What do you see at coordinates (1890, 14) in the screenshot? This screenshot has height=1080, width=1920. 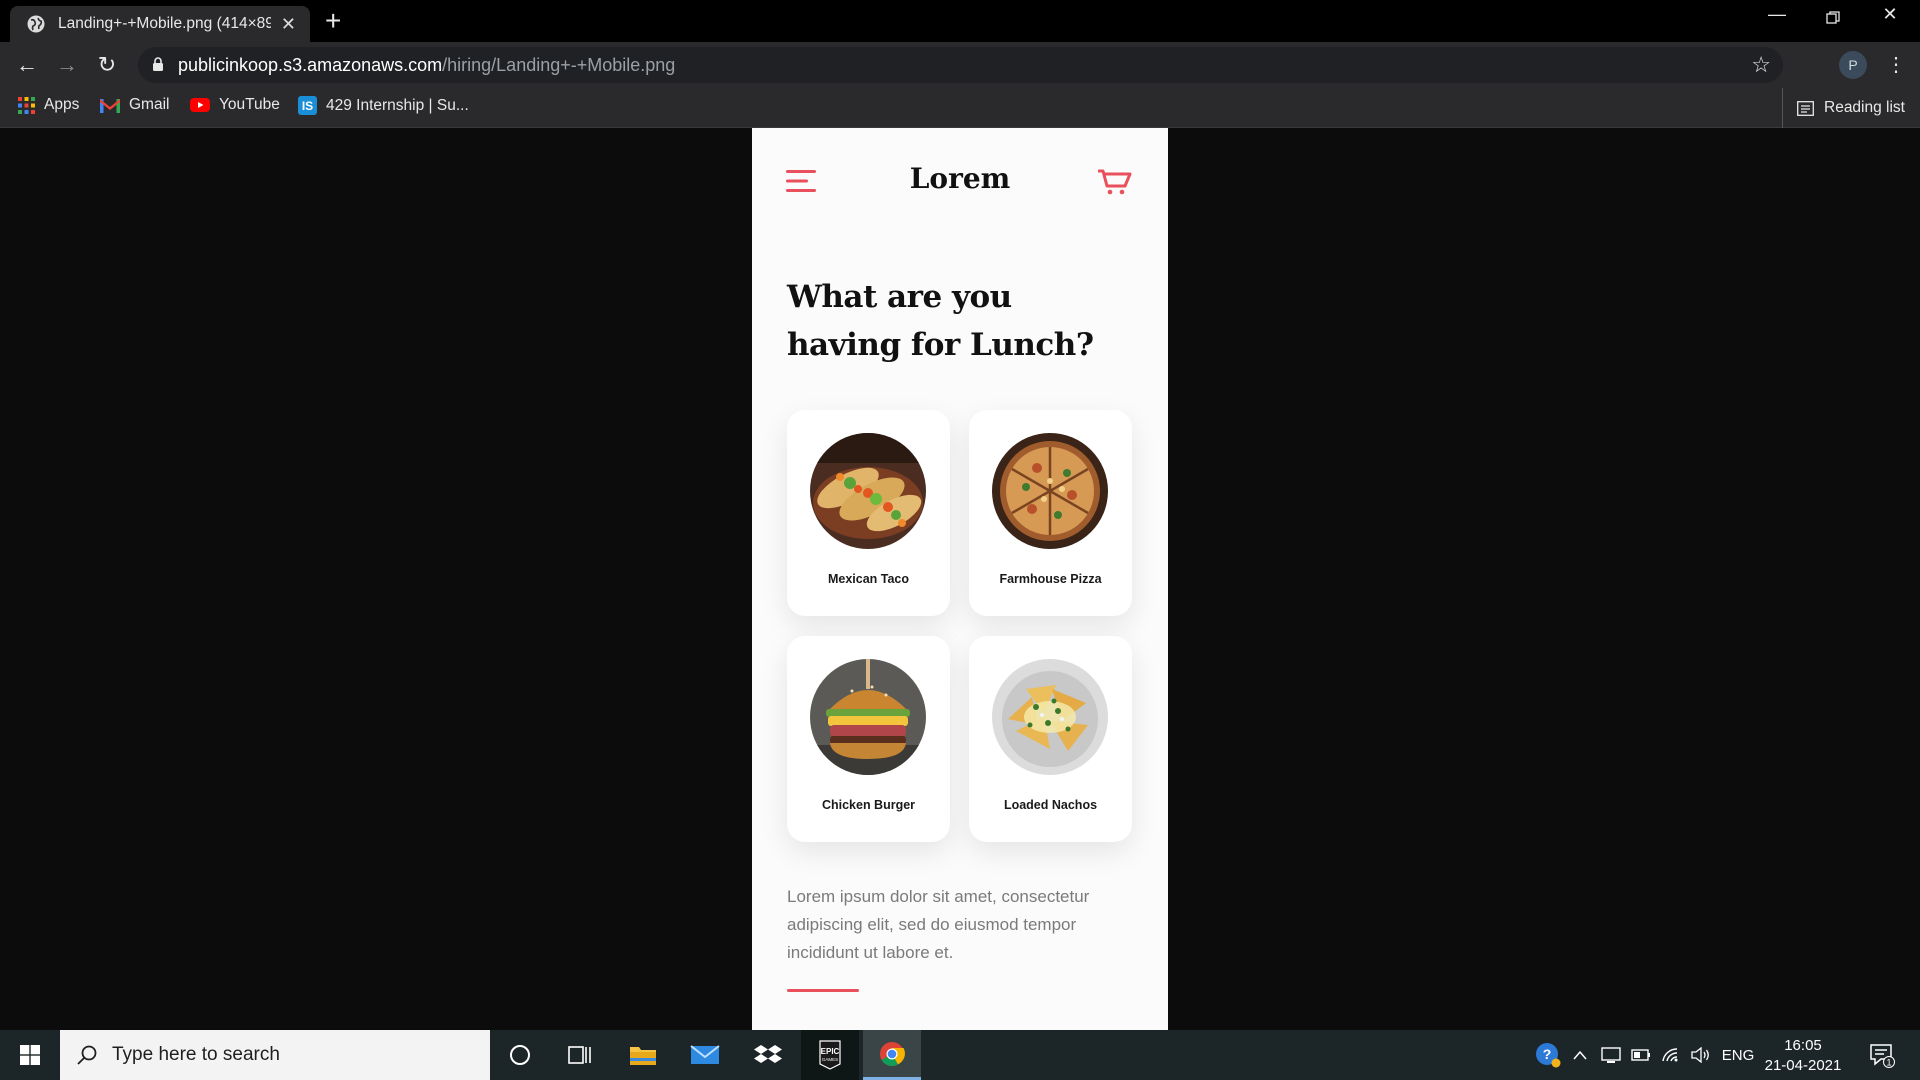 I see `close-window-icon: ✕` at bounding box center [1890, 14].